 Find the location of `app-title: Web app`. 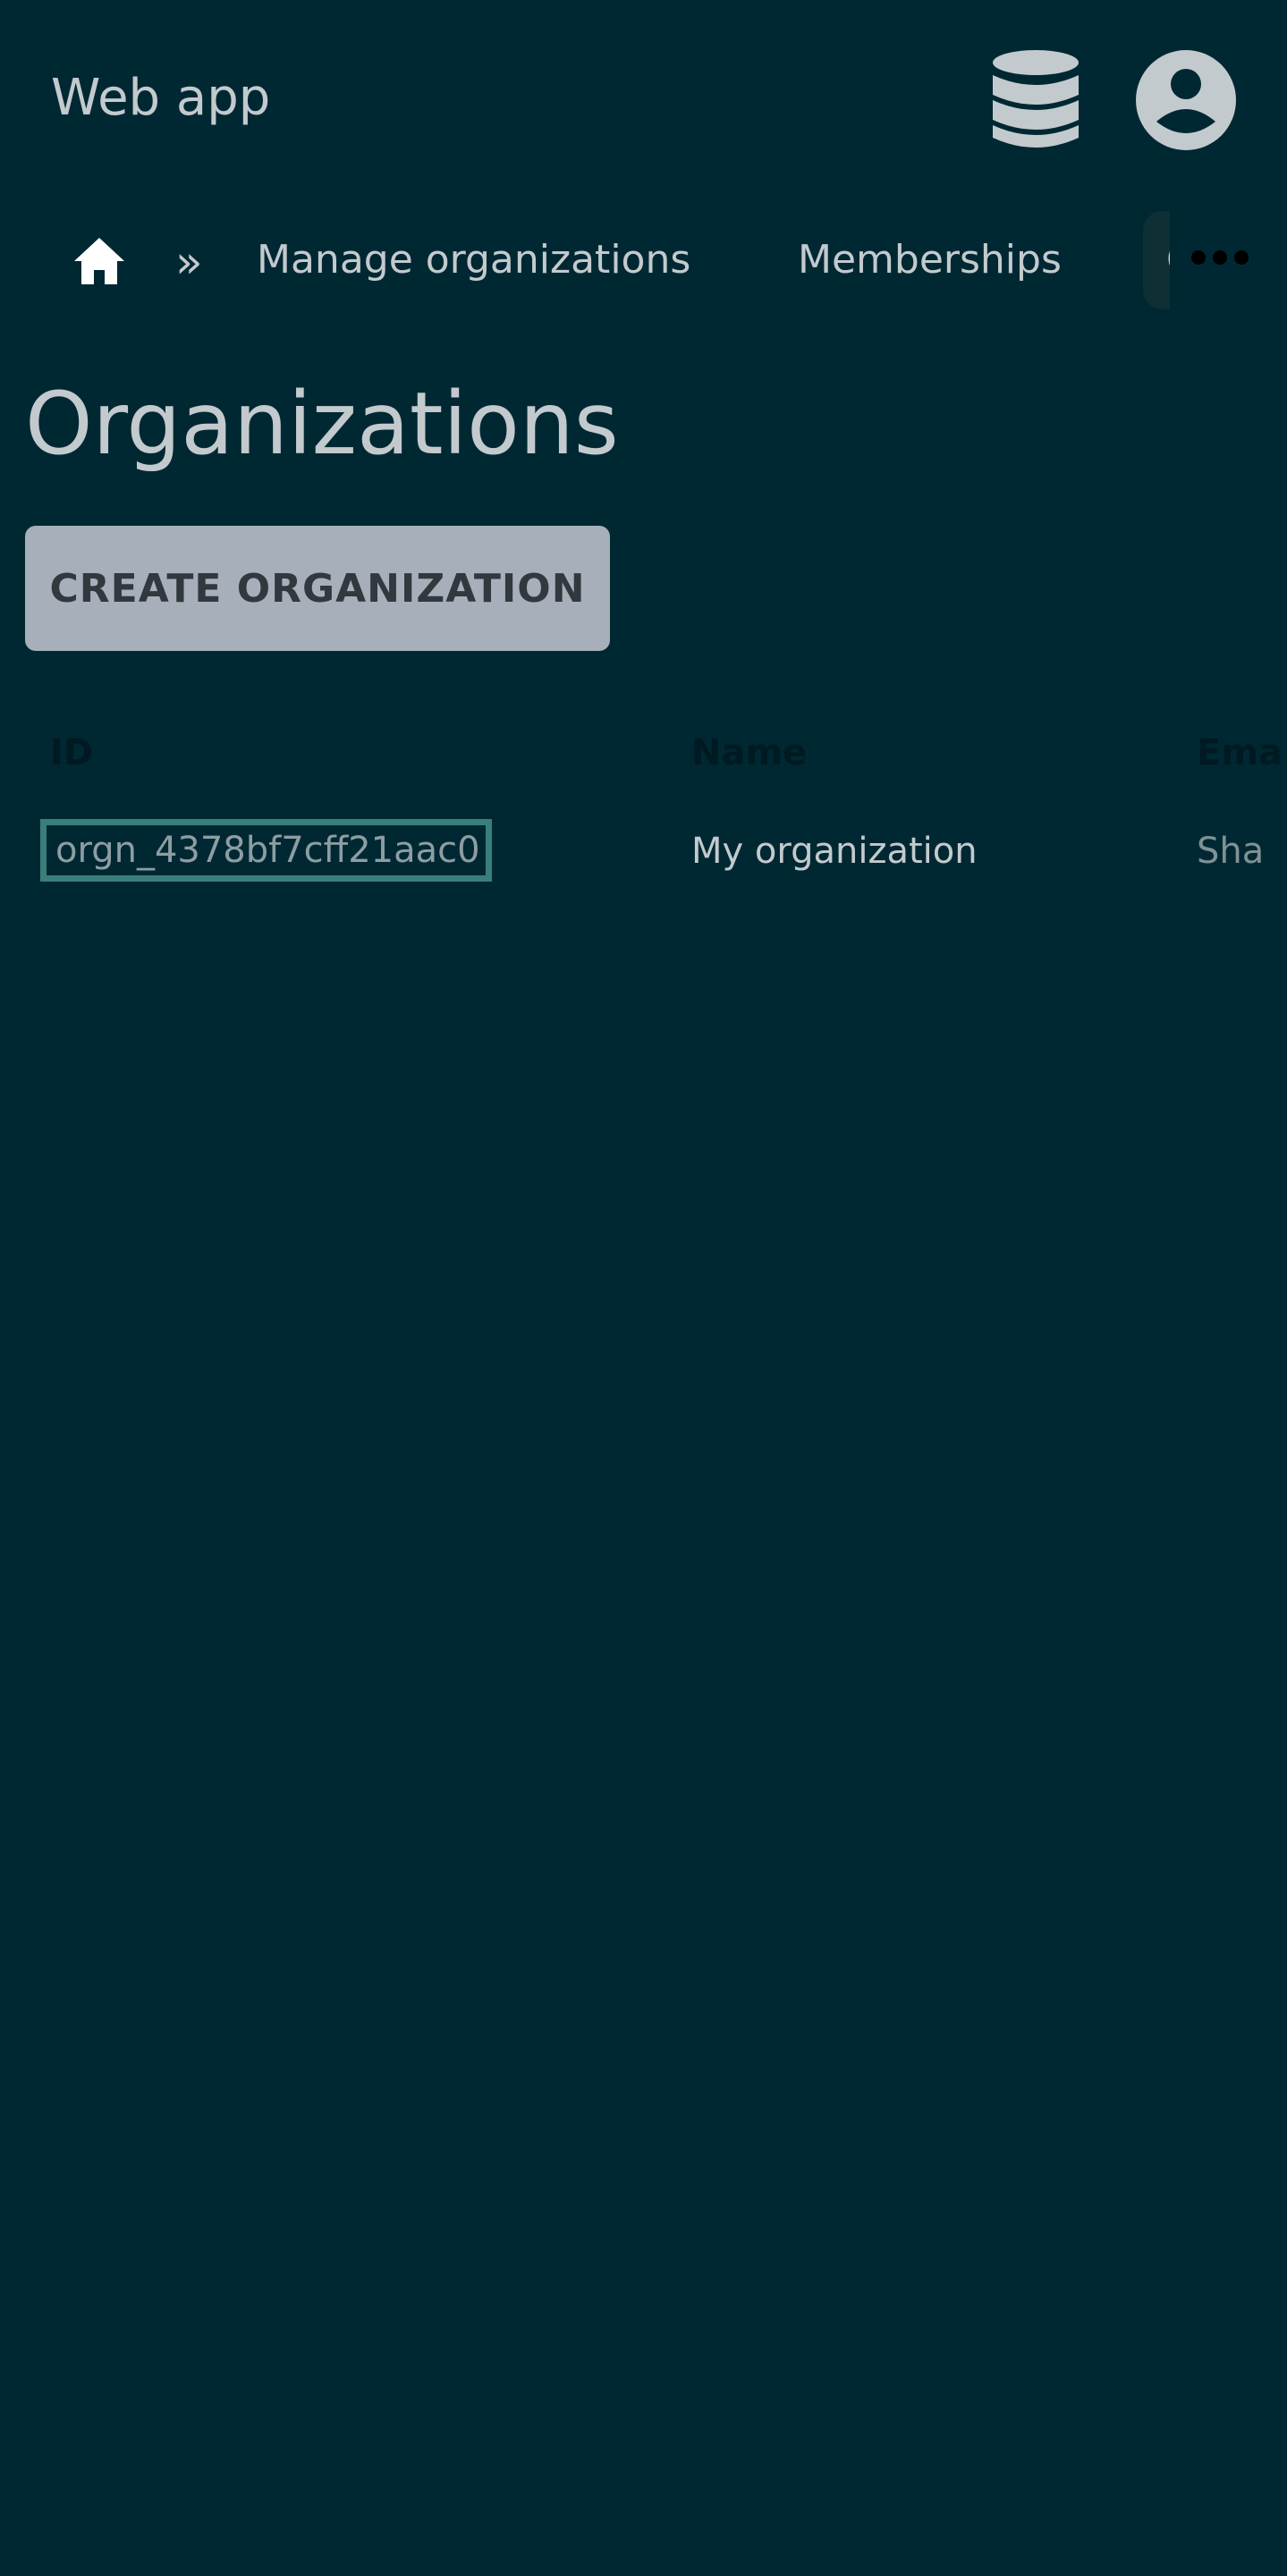

app-title: Web app is located at coordinates (161, 98).